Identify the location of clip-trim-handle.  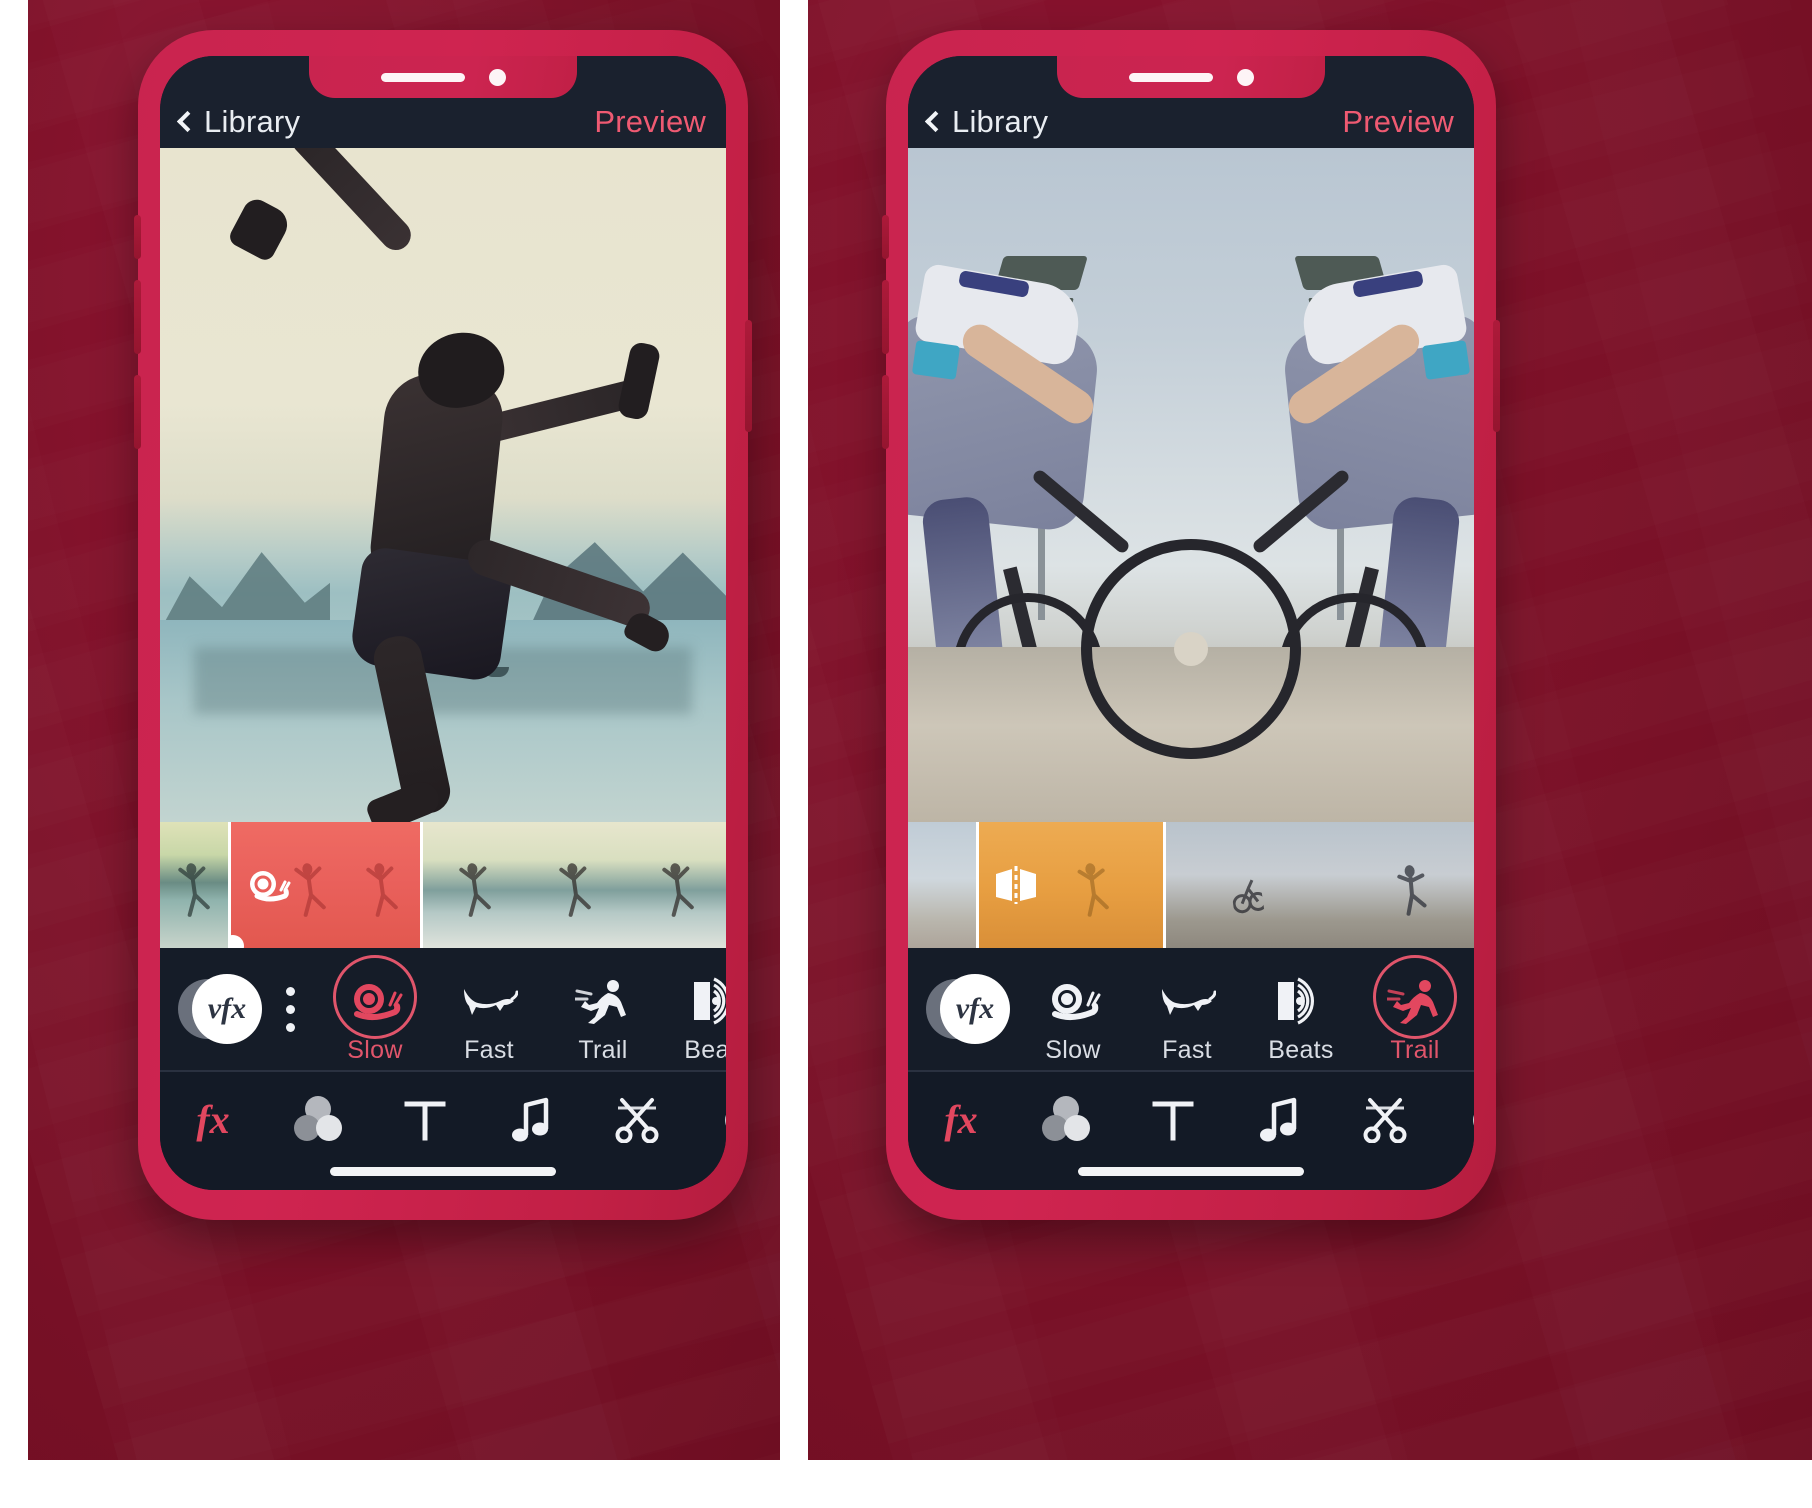
(237, 941).